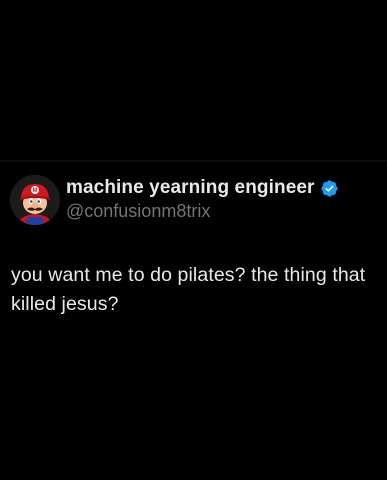  What do you see at coordinates (35, 191) in the screenshot?
I see `svg-text: M` at bounding box center [35, 191].